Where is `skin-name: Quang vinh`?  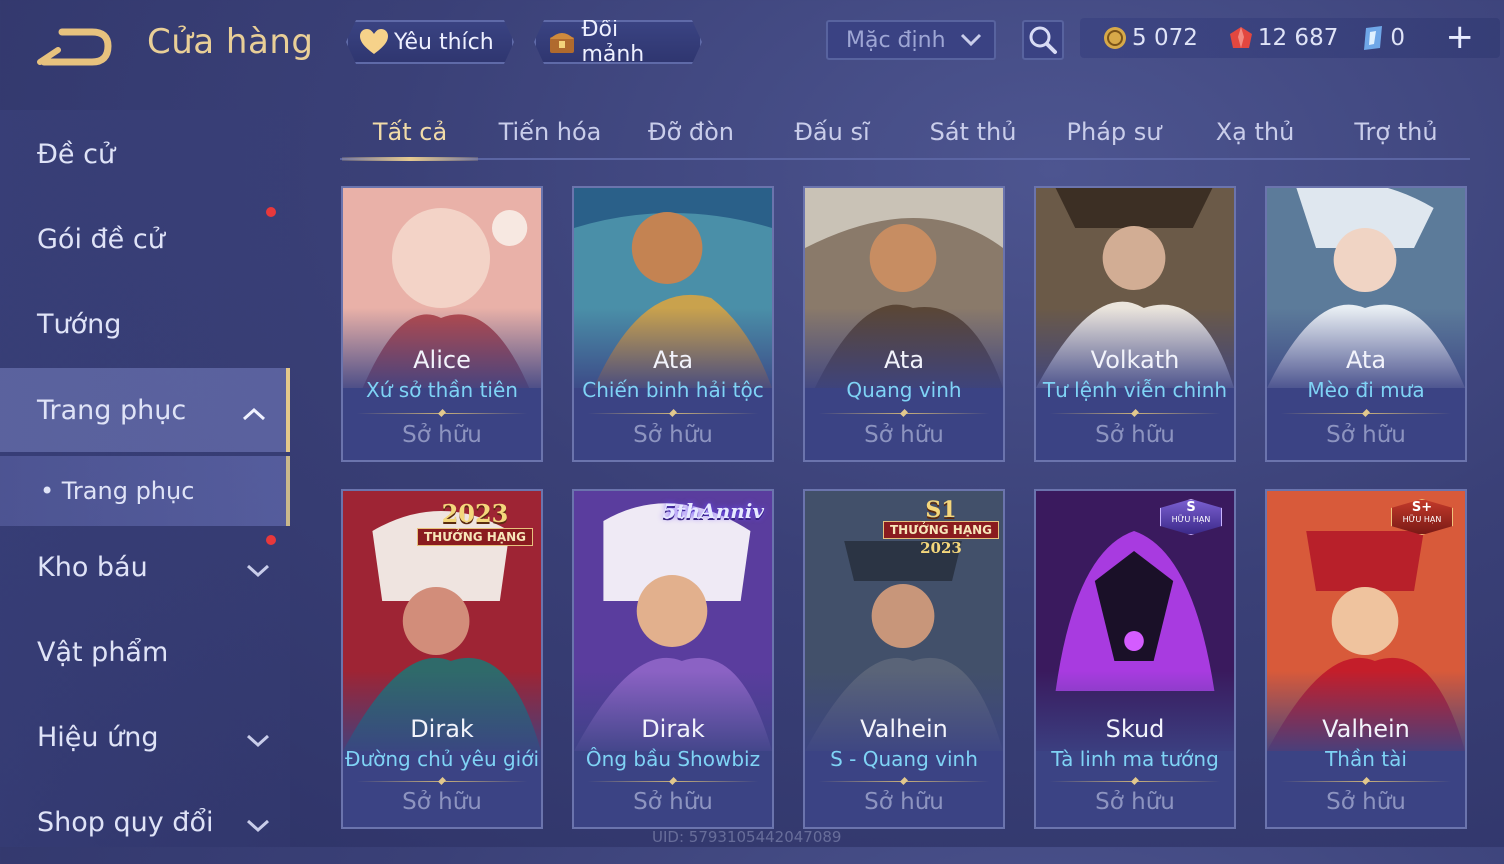
skin-name: Quang vinh is located at coordinates (904, 390).